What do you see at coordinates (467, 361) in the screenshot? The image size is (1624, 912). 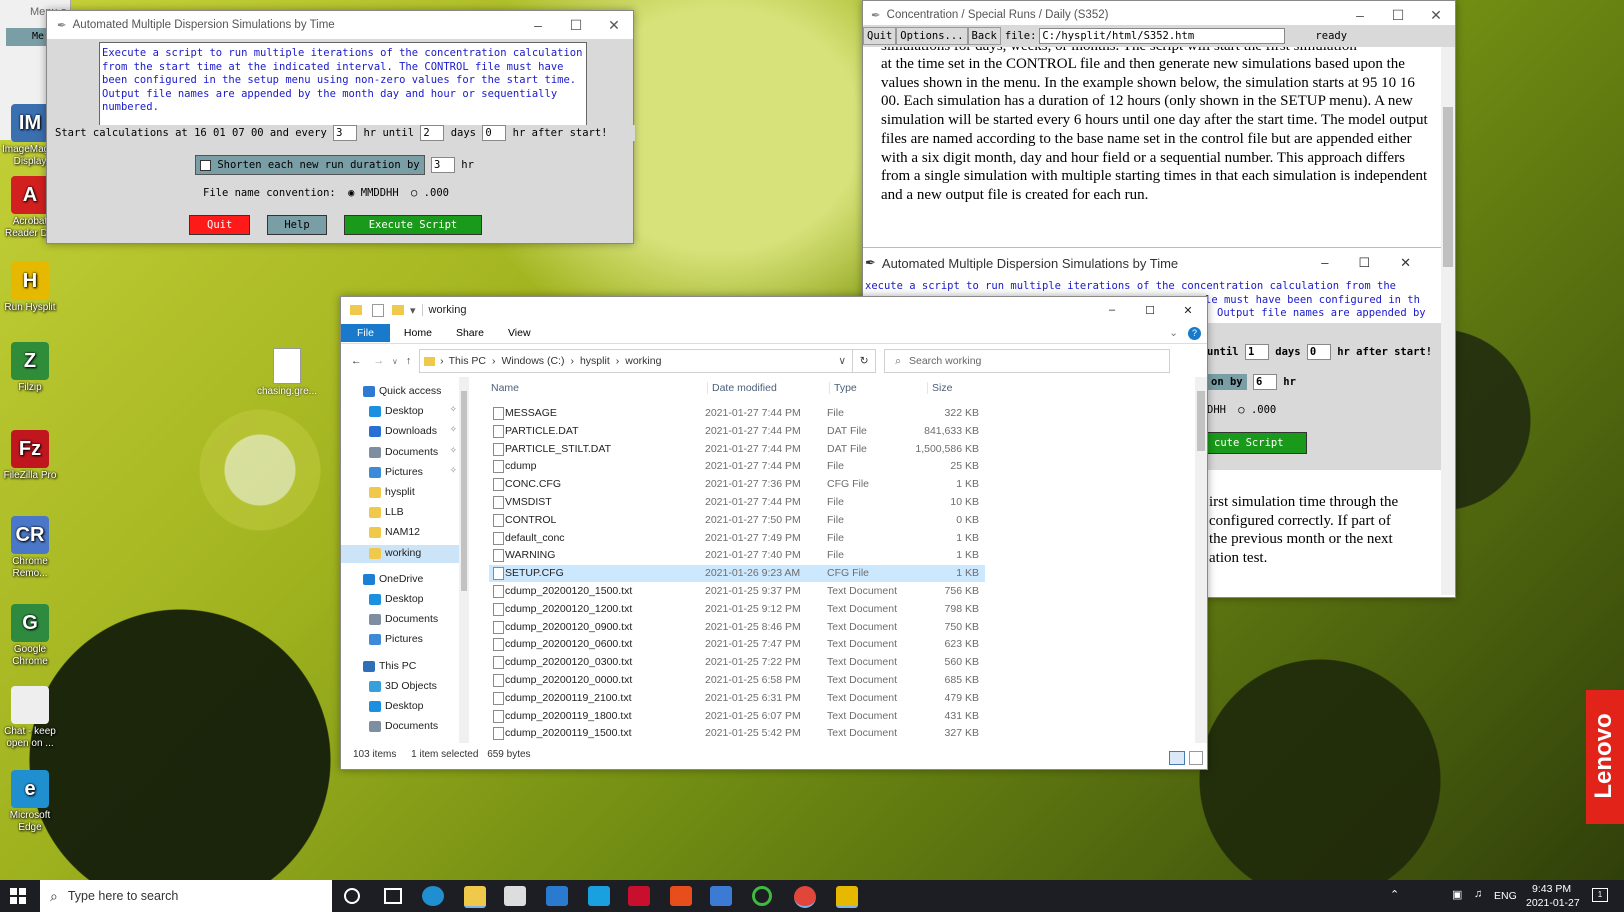 I see `breadcrumb-this-pc: This PC` at bounding box center [467, 361].